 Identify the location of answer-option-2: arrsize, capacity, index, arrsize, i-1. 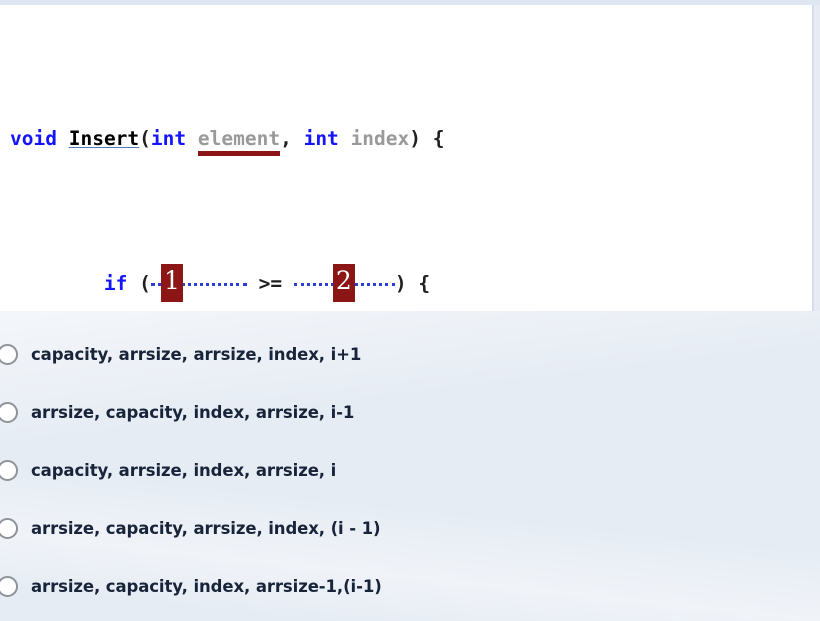
(177, 412).